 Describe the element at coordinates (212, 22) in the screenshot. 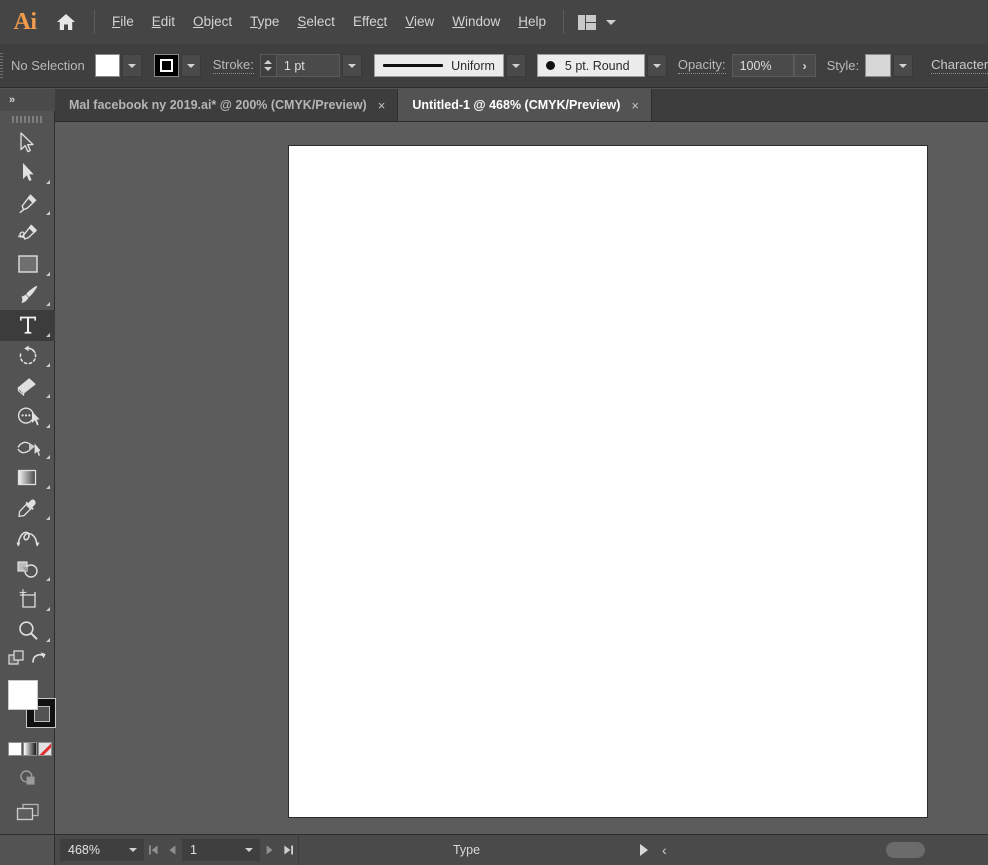

I see `menu-object: Object` at that location.